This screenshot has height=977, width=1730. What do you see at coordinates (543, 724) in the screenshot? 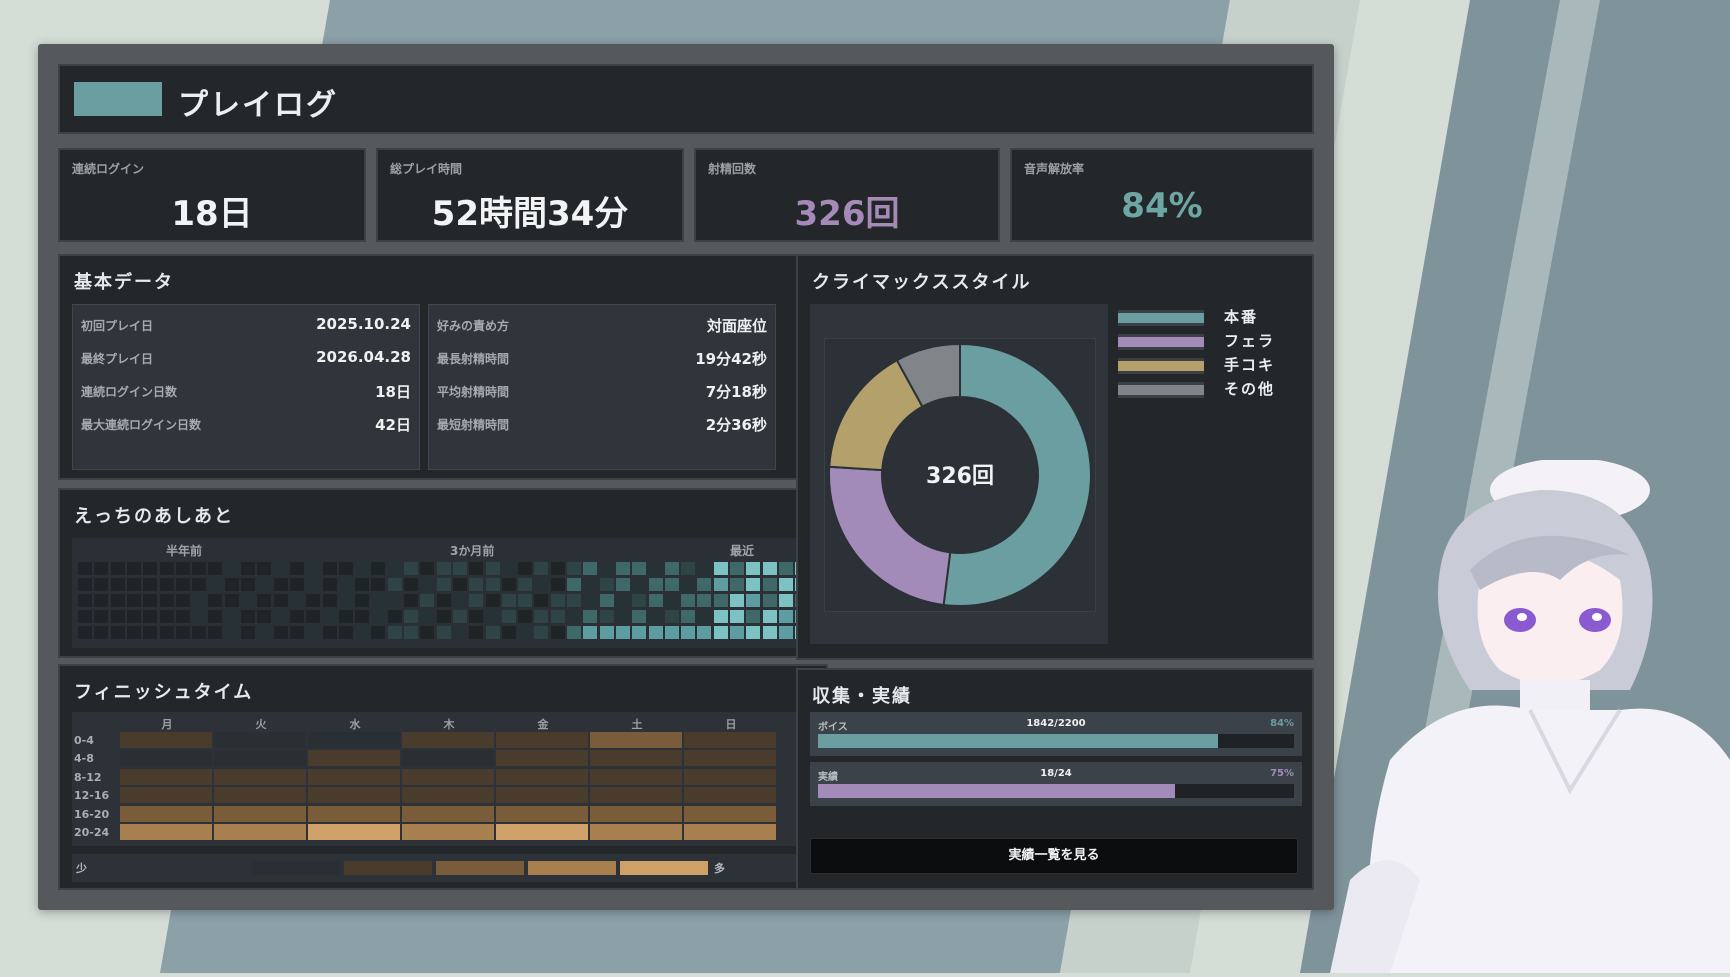
I see `day-label: 金` at bounding box center [543, 724].